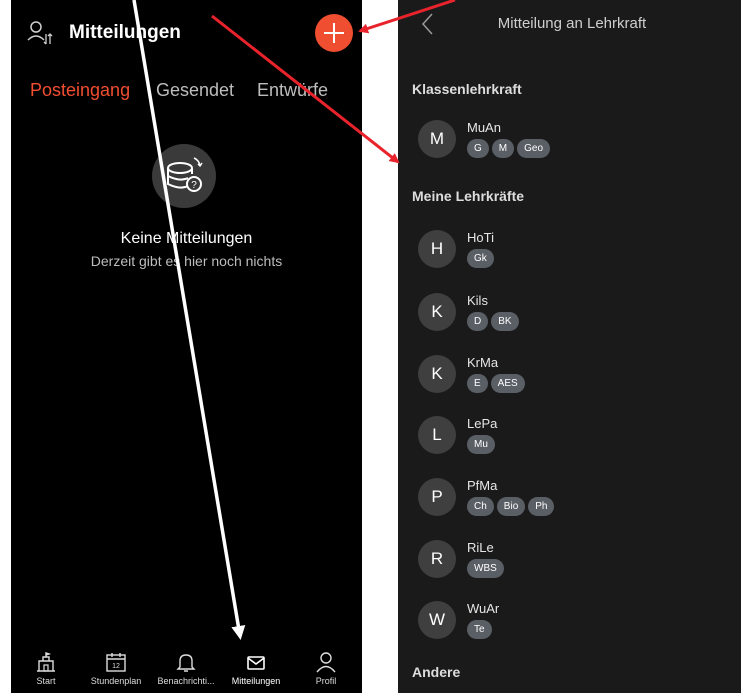  I want to click on teacher-name: MuAn, so click(484, 127).